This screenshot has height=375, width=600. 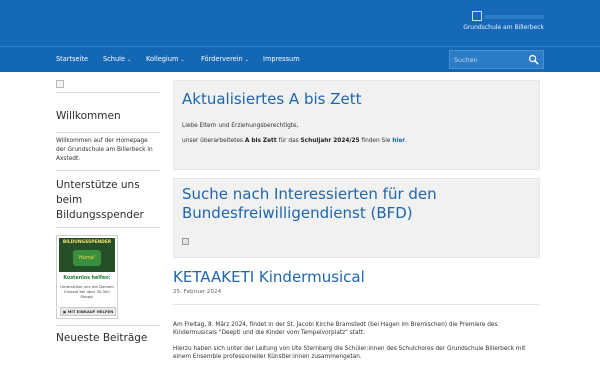 What do you see at coordinates (64, 311) in the screenshot?
I see `cart-icon: ▣` at bounding box center [64, 311].